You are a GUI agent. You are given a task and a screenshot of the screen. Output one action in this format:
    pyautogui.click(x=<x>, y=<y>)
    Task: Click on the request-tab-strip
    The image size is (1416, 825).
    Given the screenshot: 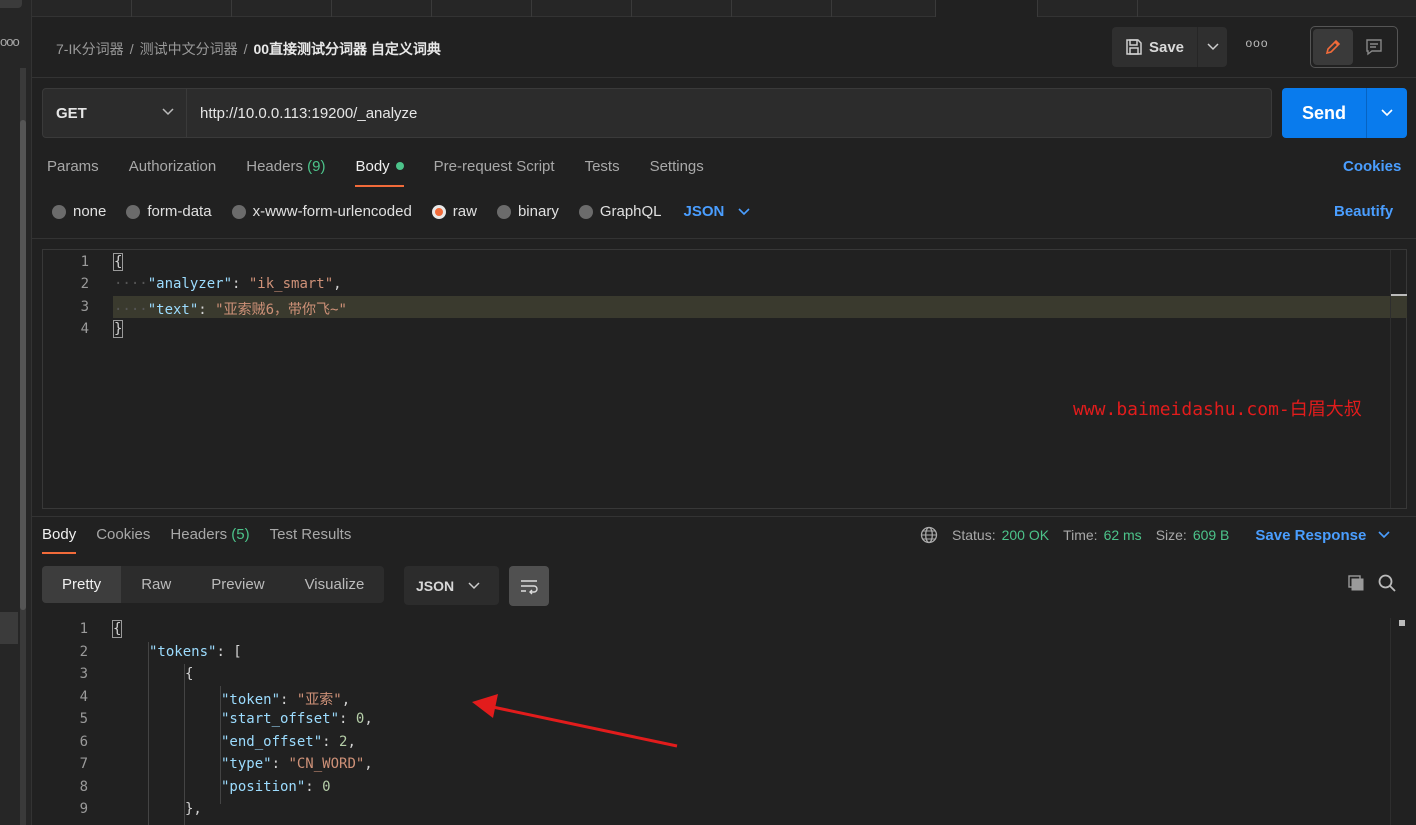 What is the action you would take?
    pyautogui.click(x=724, y=8)
    